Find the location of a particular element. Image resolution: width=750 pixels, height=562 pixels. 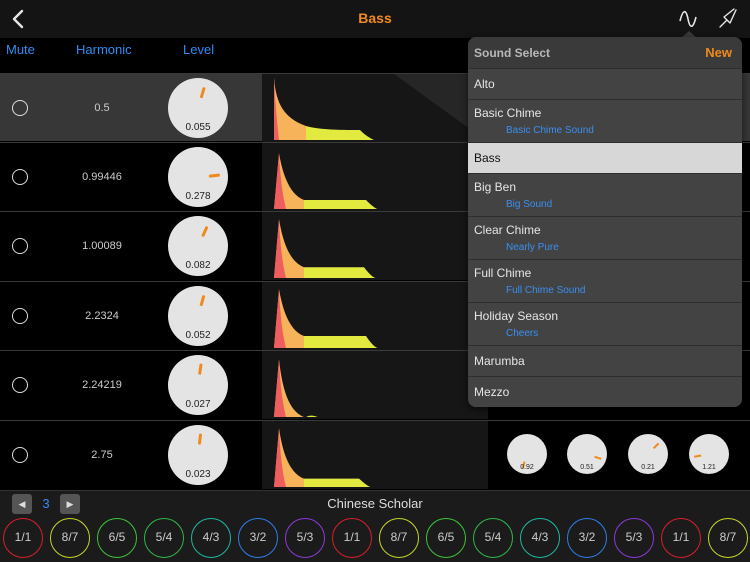

small-knob: 0.92 is located at coordinates (527, 454).